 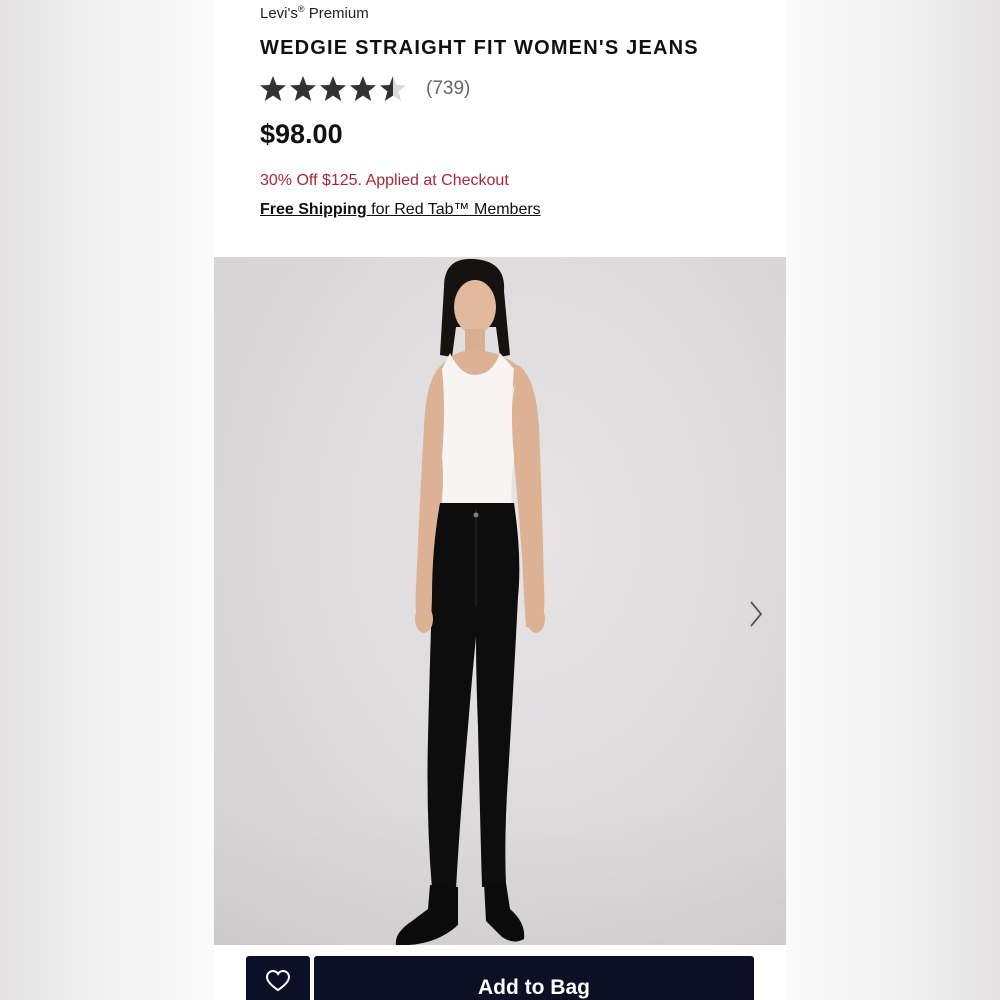 I want to click on heart-icon, so click(x=278, y=980).